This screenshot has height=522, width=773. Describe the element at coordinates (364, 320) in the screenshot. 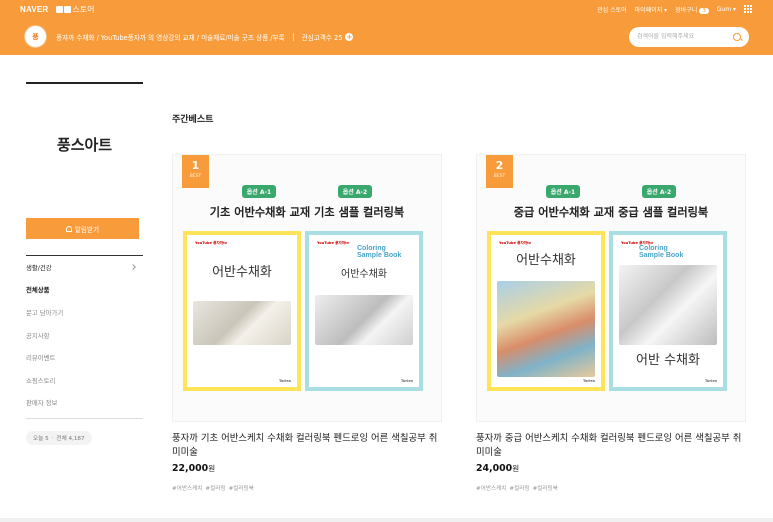

I see `sketch-illustration` at that location.